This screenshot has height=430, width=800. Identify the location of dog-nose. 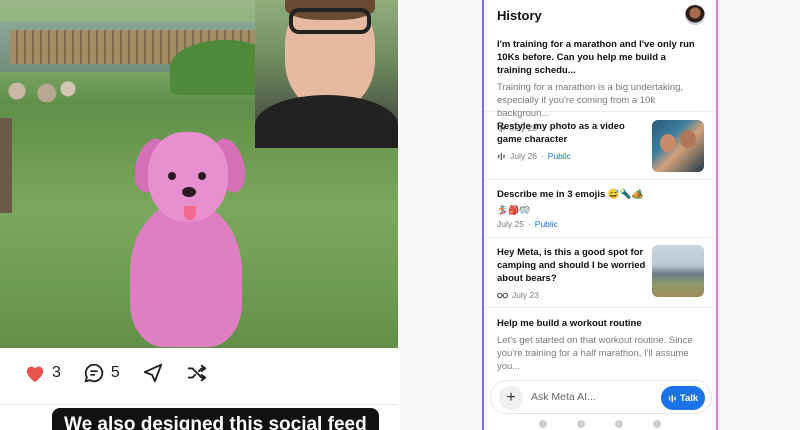
(189, 192).